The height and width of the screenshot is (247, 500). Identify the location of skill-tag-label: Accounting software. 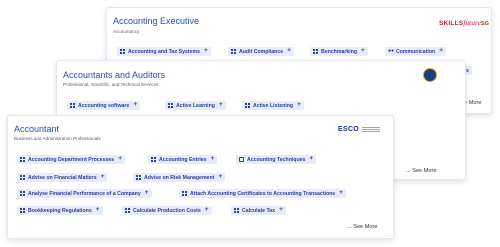
(104, 105).